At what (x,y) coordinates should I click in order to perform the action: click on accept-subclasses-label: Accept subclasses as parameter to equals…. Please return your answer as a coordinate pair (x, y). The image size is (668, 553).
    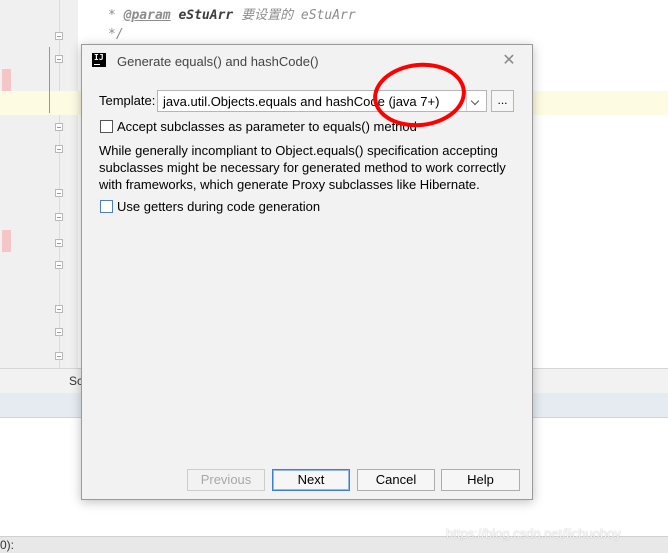
    Looking at the image, I should click on (267, 126).